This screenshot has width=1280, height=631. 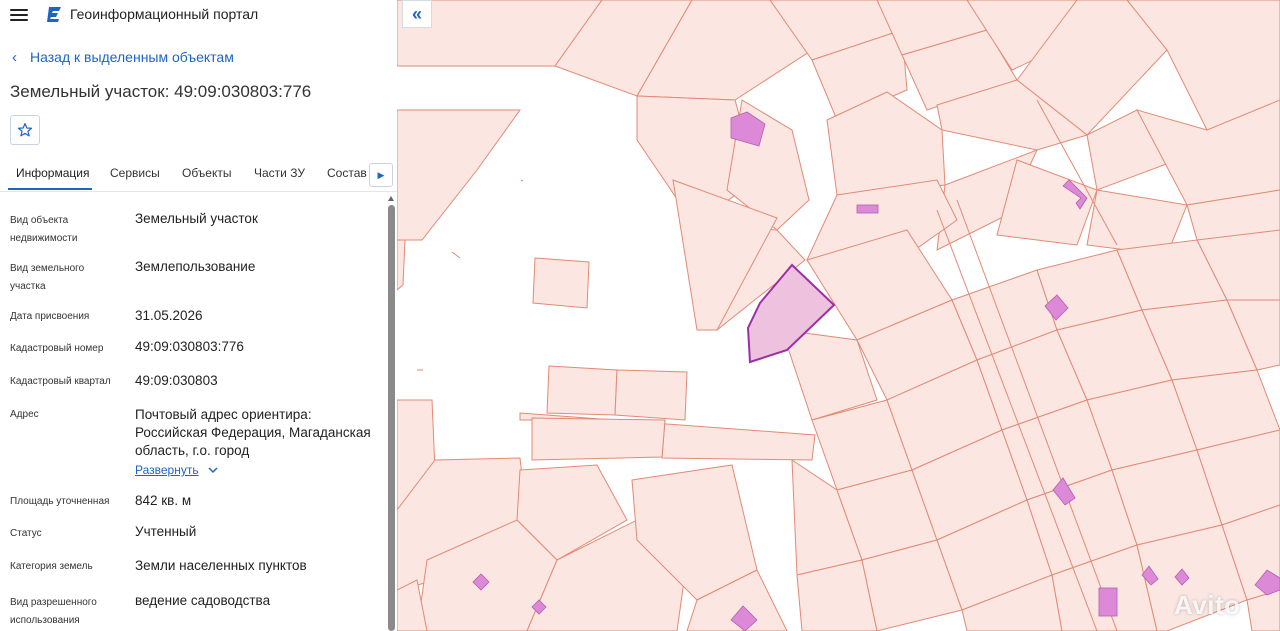 I want to click on property-value: 842 кв. м, so click(x=163, y=500).